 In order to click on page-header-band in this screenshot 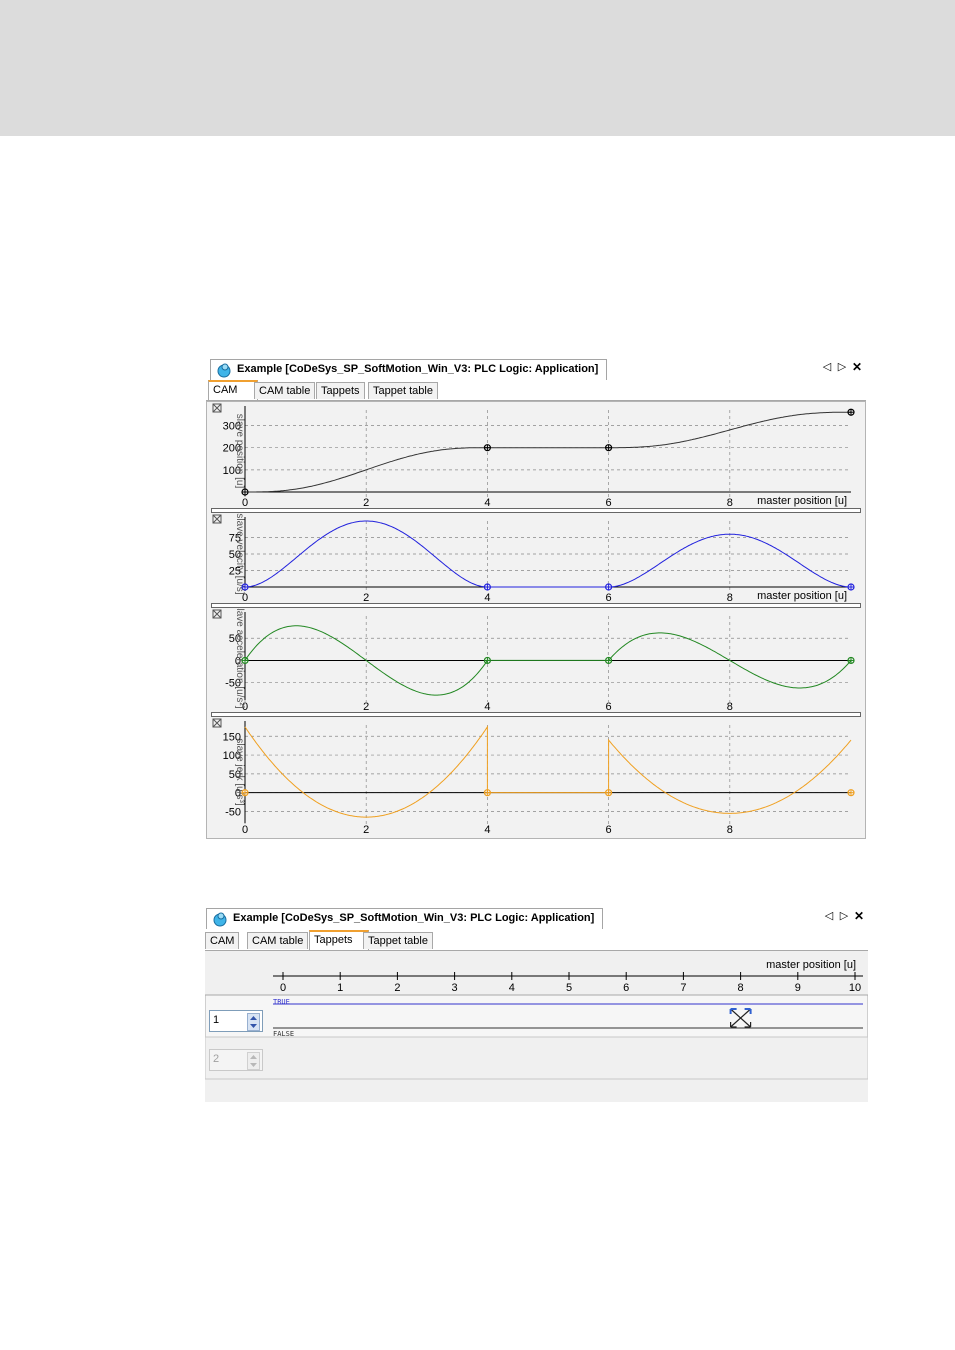, I will do `click(477, 68)`.